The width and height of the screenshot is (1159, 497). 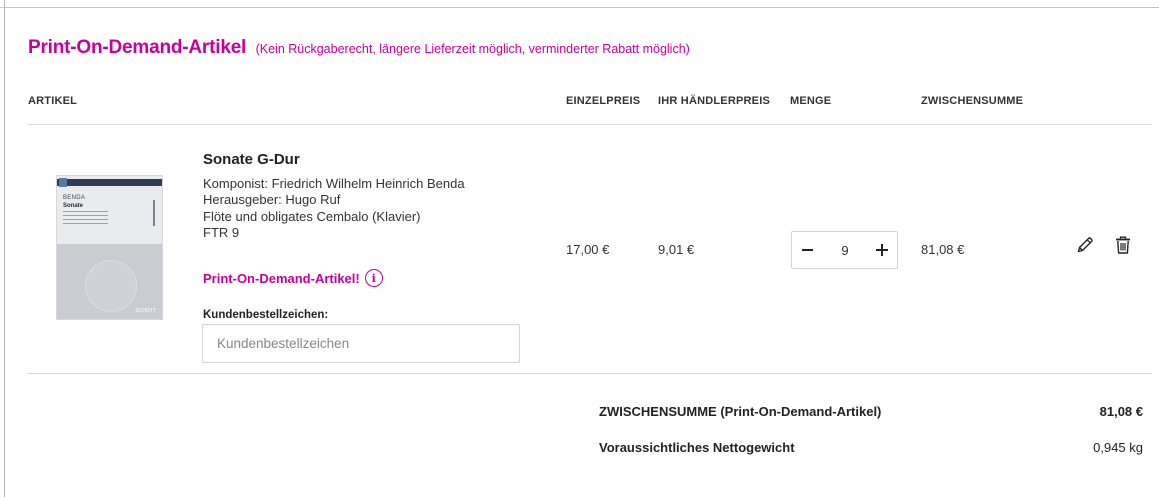 I want to click on trash-icon, so click(x=1123, y=245).